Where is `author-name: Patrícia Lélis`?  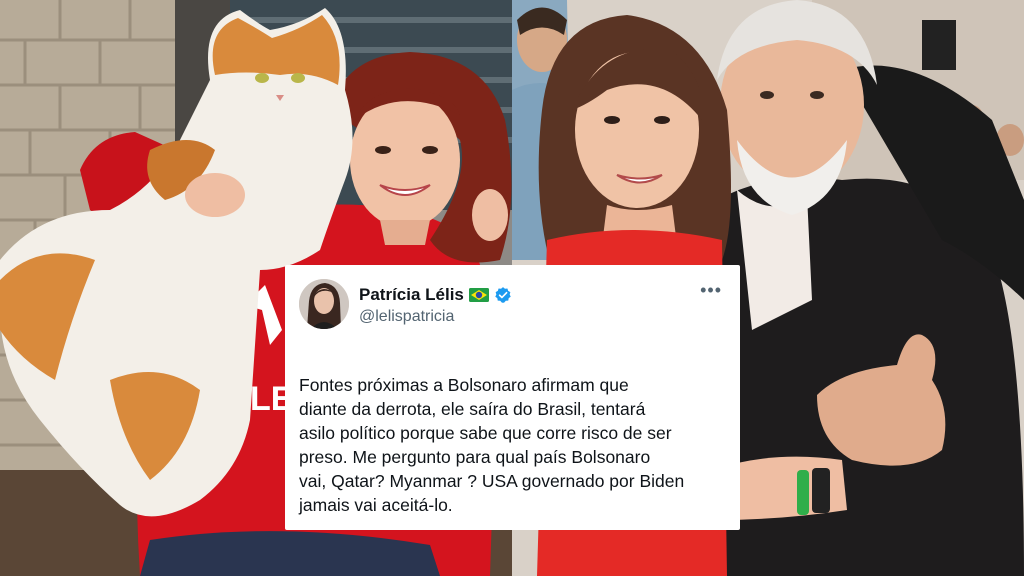 author-name: Patrícia Lélis is located at coordinates (411, 295).